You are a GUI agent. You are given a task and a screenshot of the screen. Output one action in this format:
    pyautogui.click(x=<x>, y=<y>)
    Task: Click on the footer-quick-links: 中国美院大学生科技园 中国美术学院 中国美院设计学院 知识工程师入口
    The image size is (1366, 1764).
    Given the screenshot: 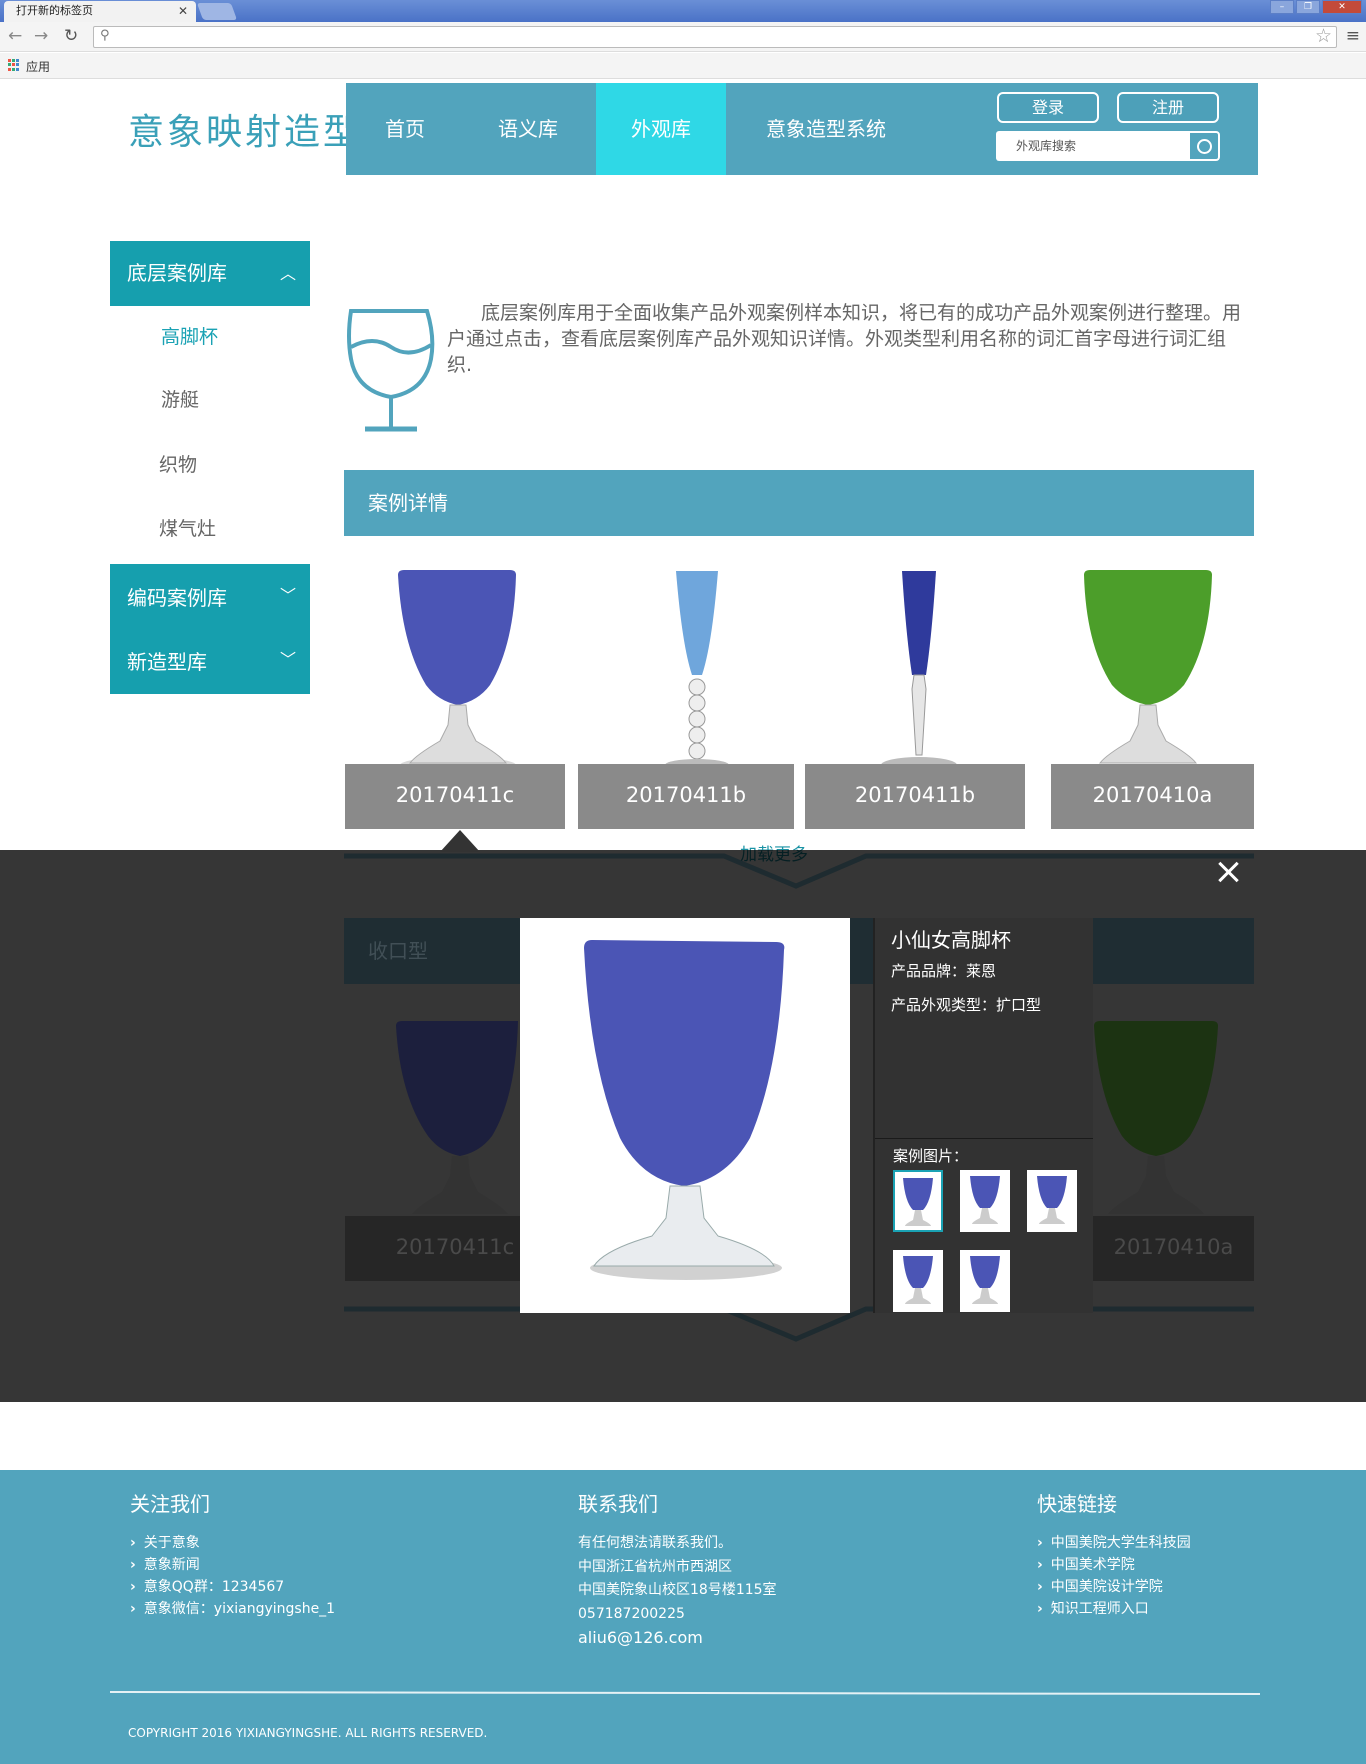 What is the action you would take?
    pyautogui.click(x=1114, y=1576)
    